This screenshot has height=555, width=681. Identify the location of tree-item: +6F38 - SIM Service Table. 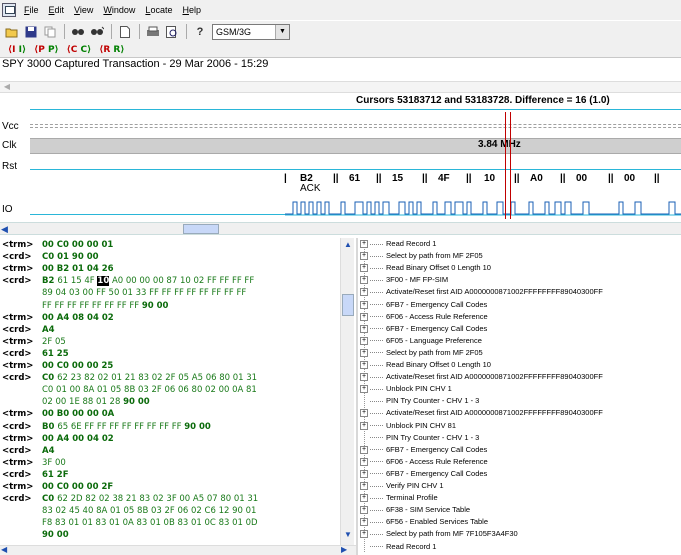
(414, 510).